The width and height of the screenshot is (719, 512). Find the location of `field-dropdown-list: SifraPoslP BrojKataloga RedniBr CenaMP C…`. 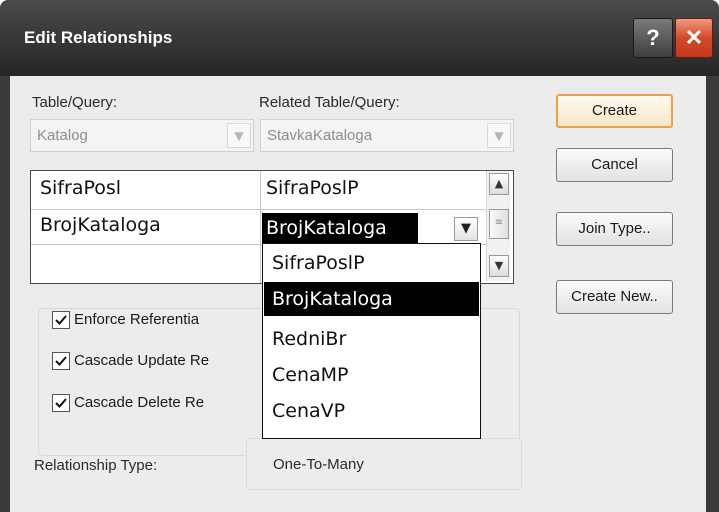

field-dropdown-list: SifraPoslP BrojKataloga RedniBr CenaMP C… is located at coordinates (371, 341).